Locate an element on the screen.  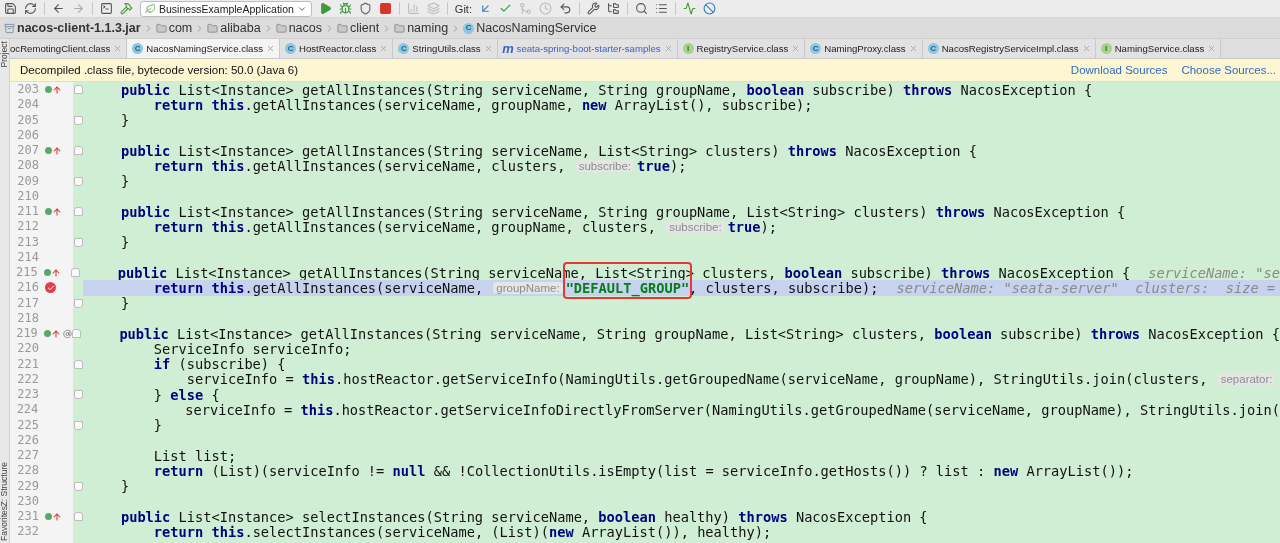
line-number: 224 is located at coordinates (27, 410).